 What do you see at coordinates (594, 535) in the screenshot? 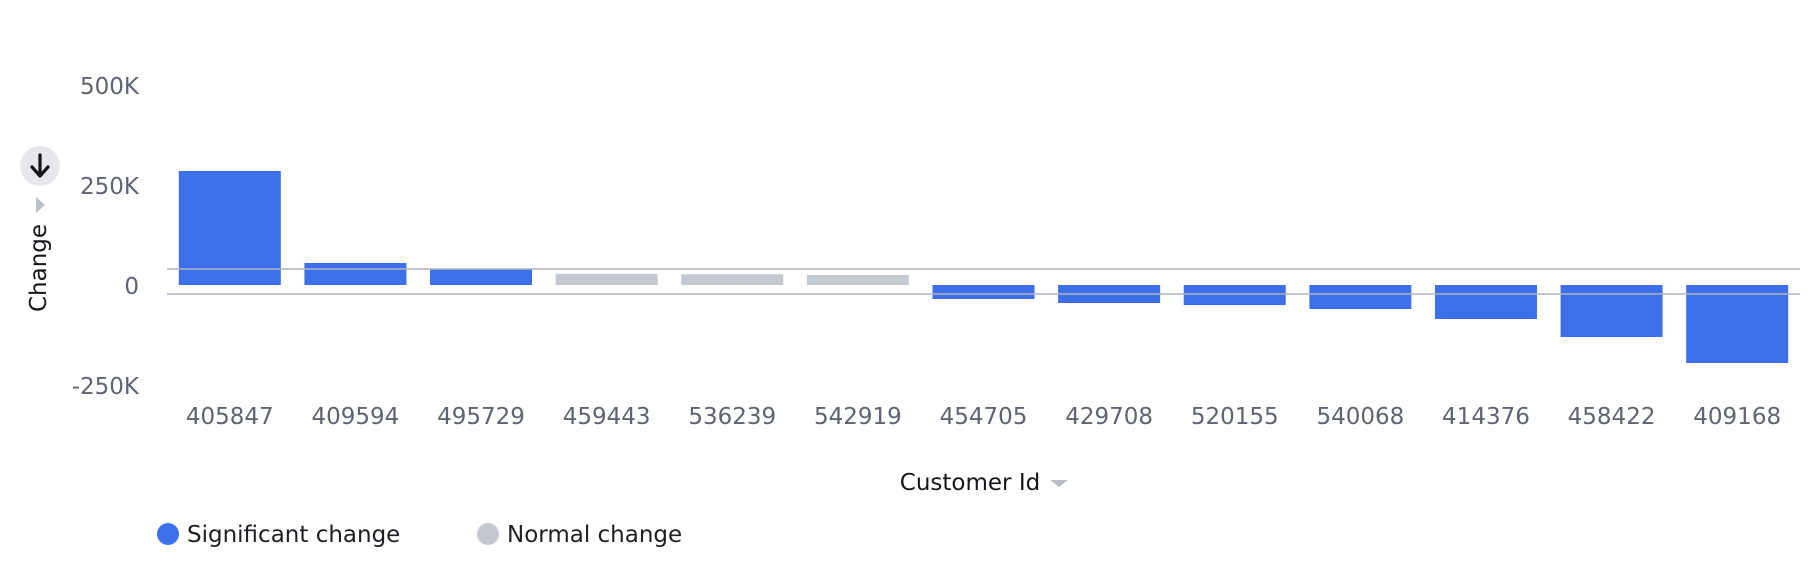
I see `legend-label: Normal change` at bounding box center [594, 535].